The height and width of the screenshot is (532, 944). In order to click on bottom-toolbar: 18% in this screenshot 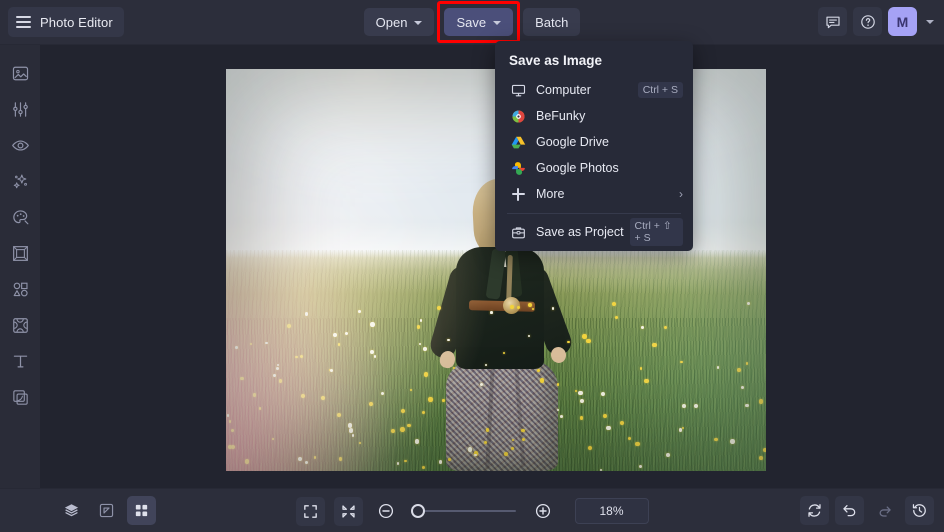, I will do `click(472, 510)`.